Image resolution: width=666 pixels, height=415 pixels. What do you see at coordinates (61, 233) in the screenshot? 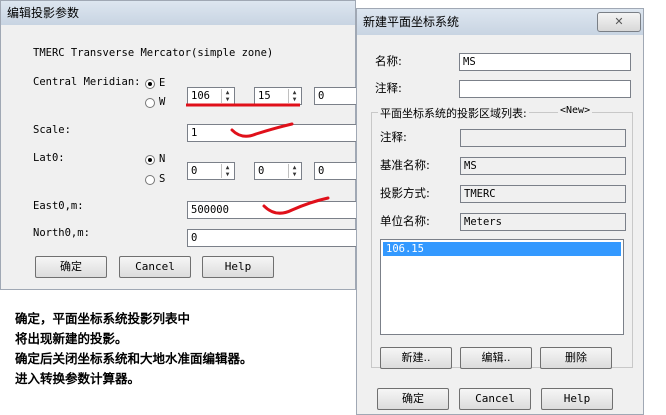
I see `north0-label: North0,m:` at bounding box center [61, 233].